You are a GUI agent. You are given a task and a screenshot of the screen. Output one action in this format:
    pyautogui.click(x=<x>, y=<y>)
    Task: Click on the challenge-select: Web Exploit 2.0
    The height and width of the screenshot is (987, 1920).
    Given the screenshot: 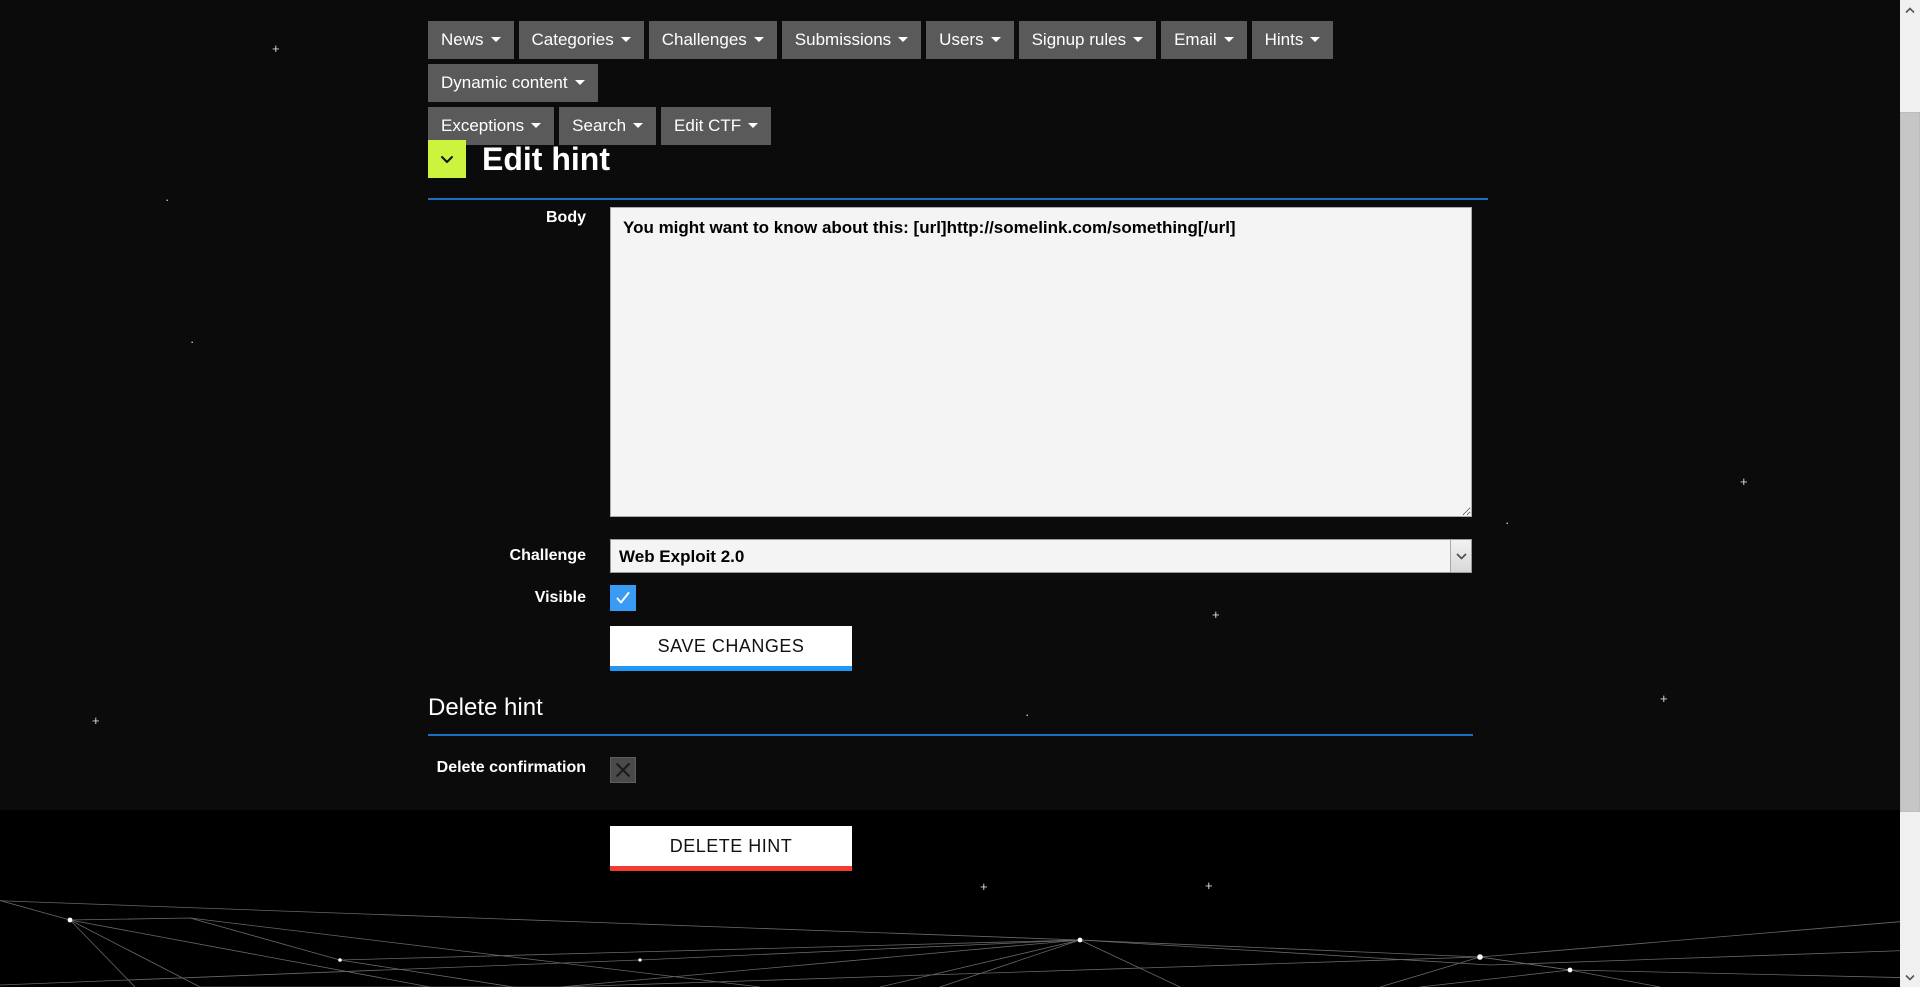 What is the action you would take?
    pyautogui.click(x=1041, y=556)
    